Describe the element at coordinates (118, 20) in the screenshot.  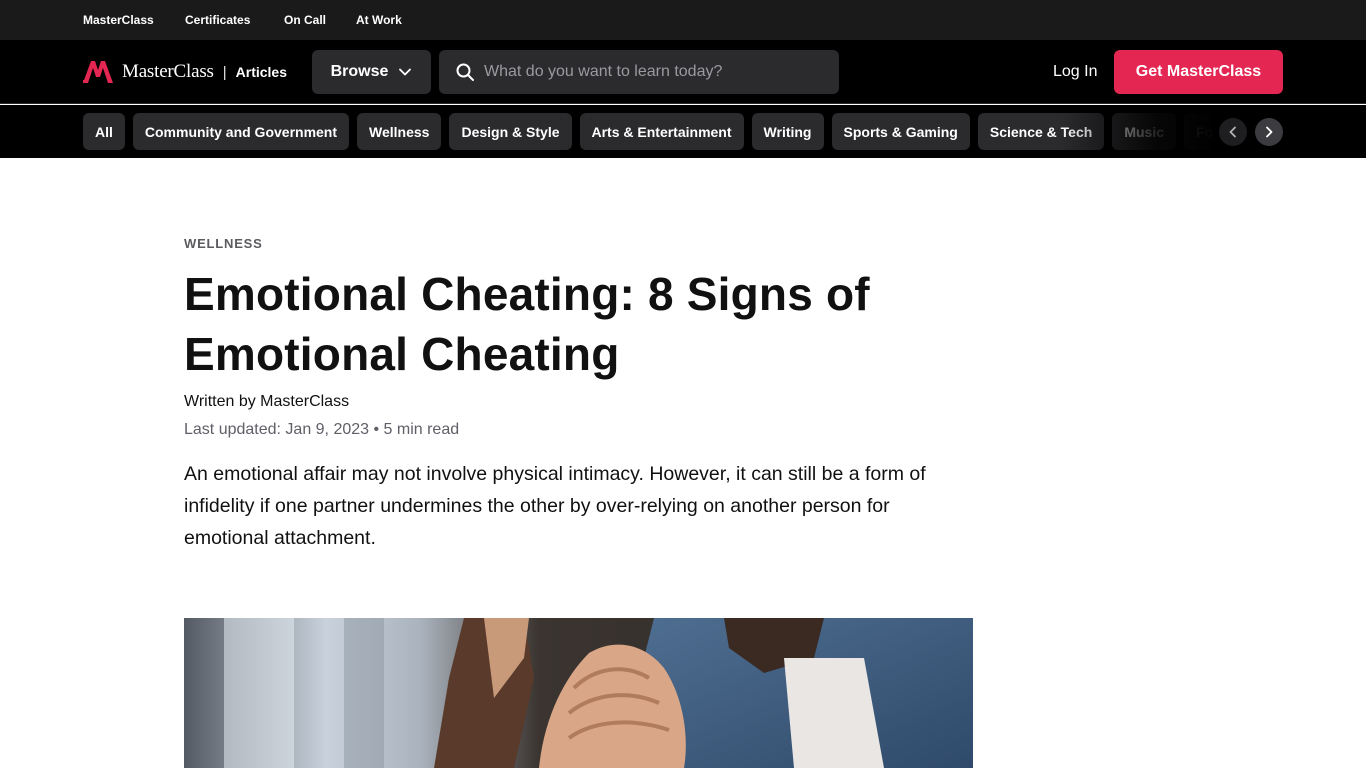
I see `topbar-link-masterclass: MasterClass` at that location.